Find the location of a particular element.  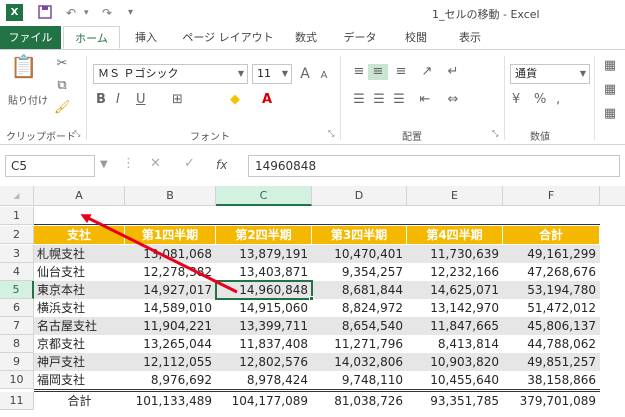

total-cell: 81,038,726 is located at coordinates (359, 401).